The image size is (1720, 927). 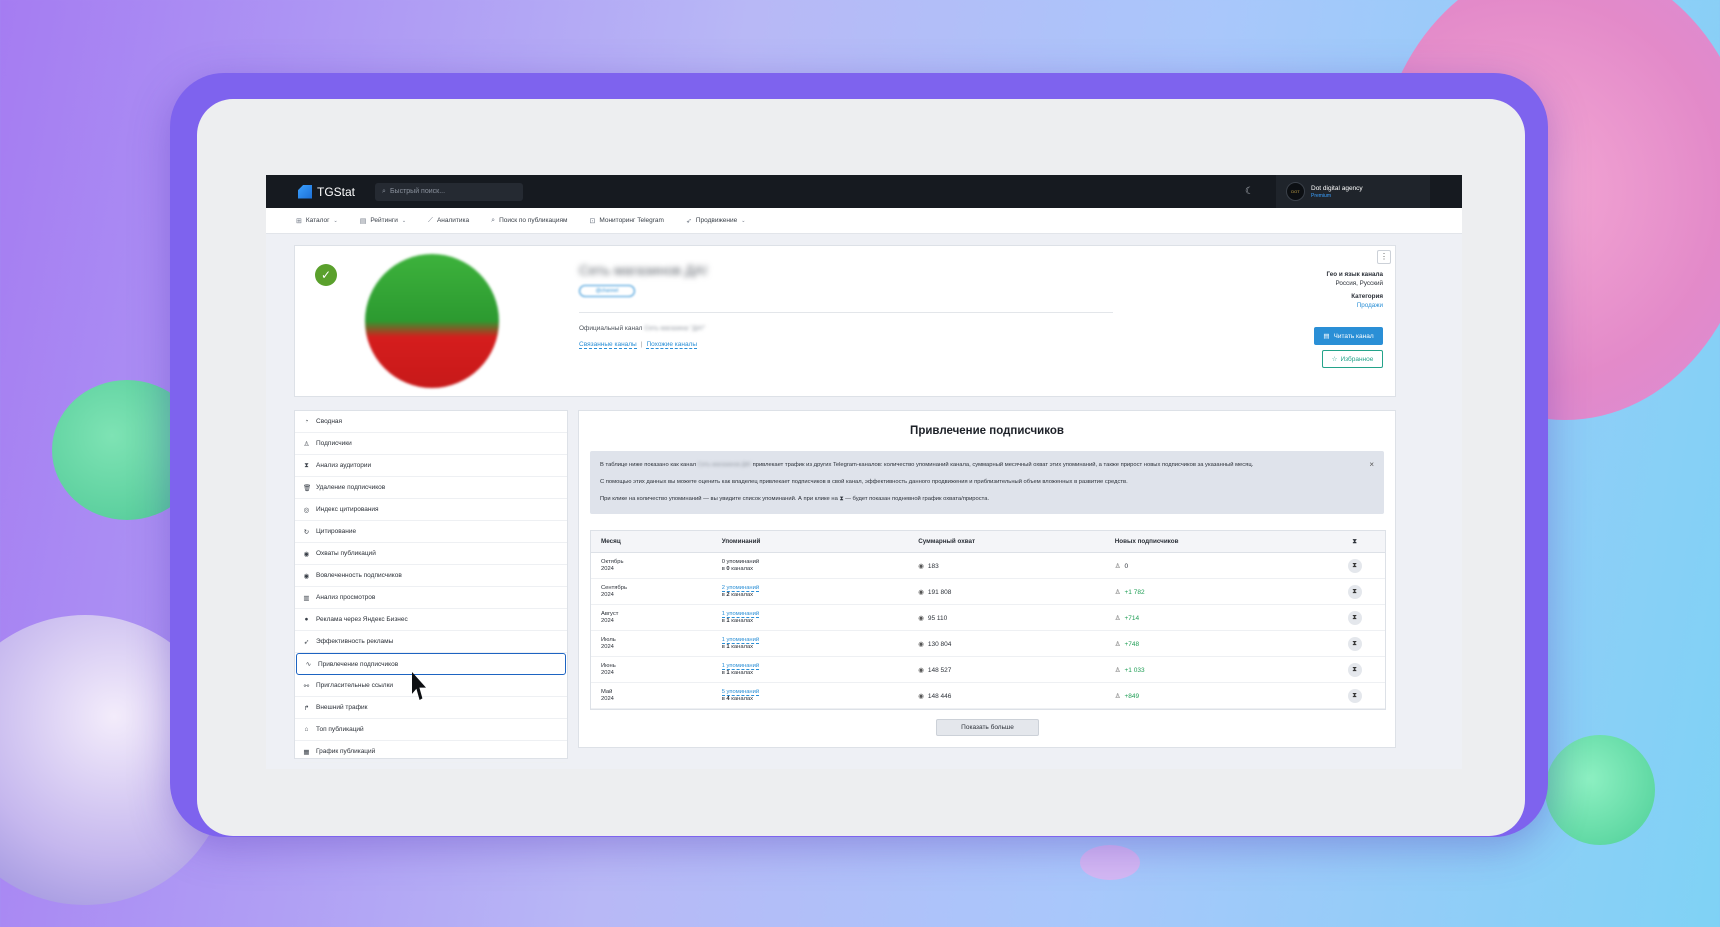 I want to click on mentions-cell: 2 упоминаний в 2 каналах, so click(x=820, y=591).